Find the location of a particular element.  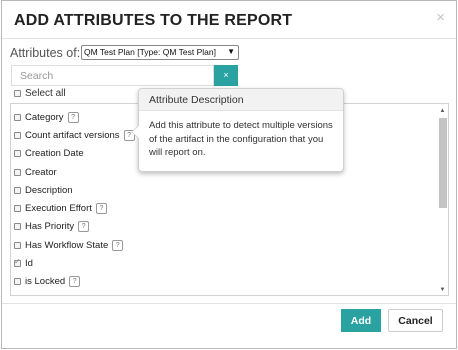

select-all-checkbox: Select all is located at coordinates (40, 93).